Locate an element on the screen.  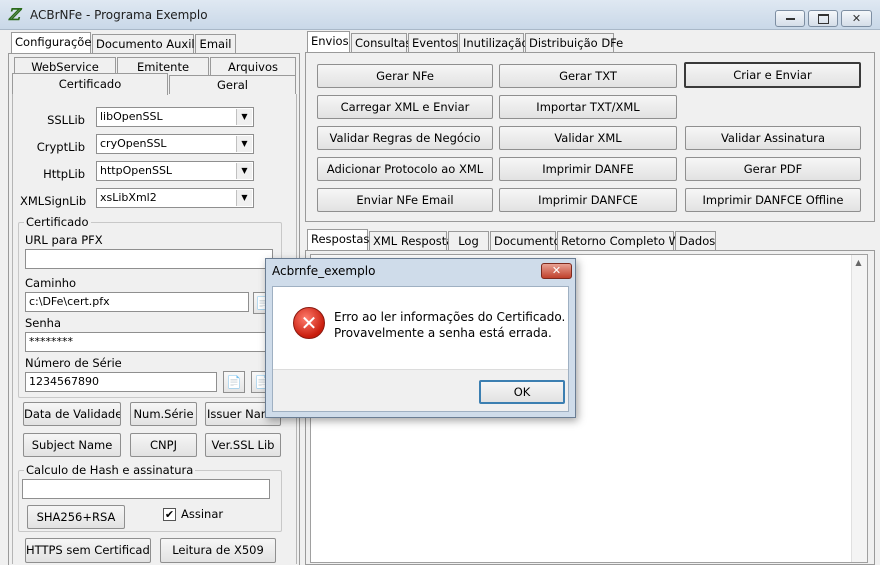
close-button: ✕ is located at coordinates (856, 18).